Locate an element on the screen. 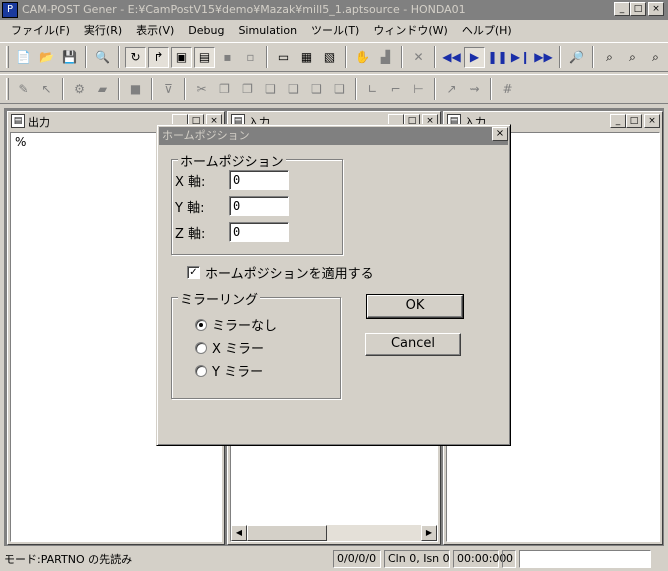 The width and height of the screenshot is (668, 571). menu-debug: Debug is located at coordinates (206, 30).